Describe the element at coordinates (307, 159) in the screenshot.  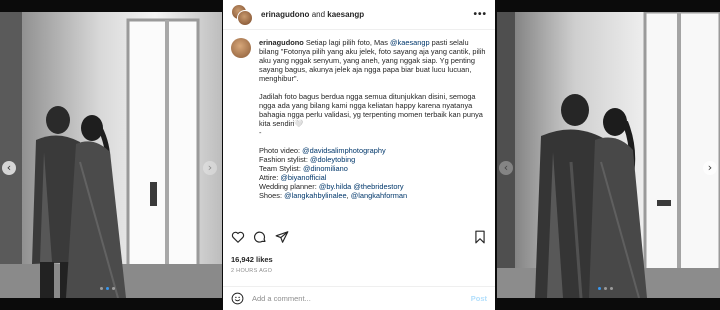
I see `credit-line: Fashion stylist: @doleytobing` at that location.